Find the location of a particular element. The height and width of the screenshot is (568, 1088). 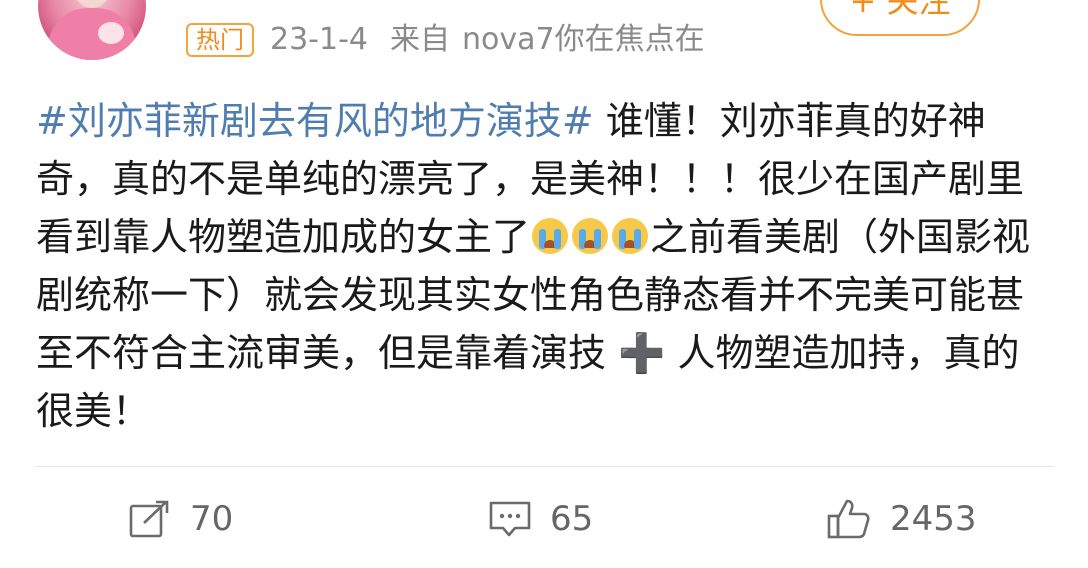

avatar-face is located at coordinates (92, 4).